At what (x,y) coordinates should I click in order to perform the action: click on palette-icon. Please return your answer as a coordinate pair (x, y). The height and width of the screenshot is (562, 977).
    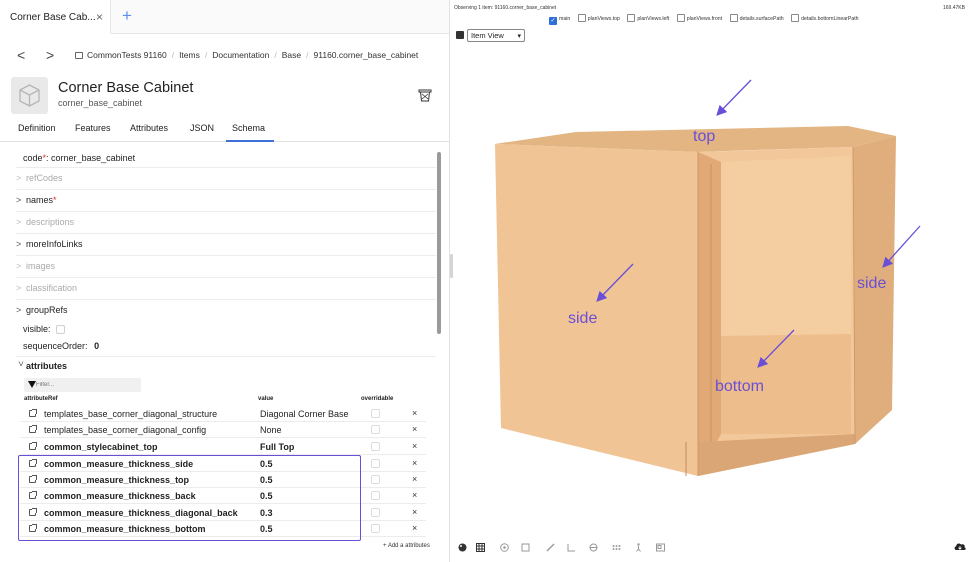
    Looking at the image, I should click on (462, 547).